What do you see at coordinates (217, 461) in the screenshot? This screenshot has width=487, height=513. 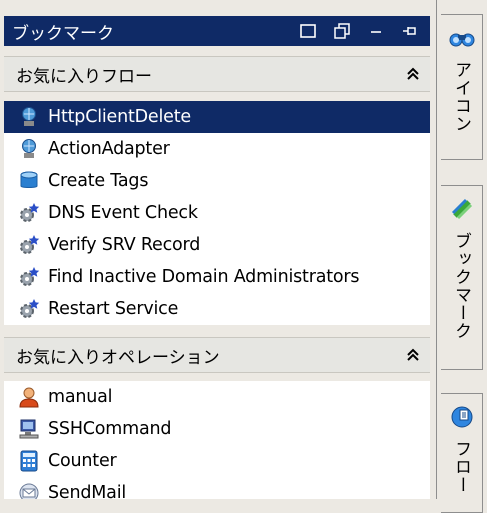 I see `list-item: Counter` at bounding box center [217, 461].